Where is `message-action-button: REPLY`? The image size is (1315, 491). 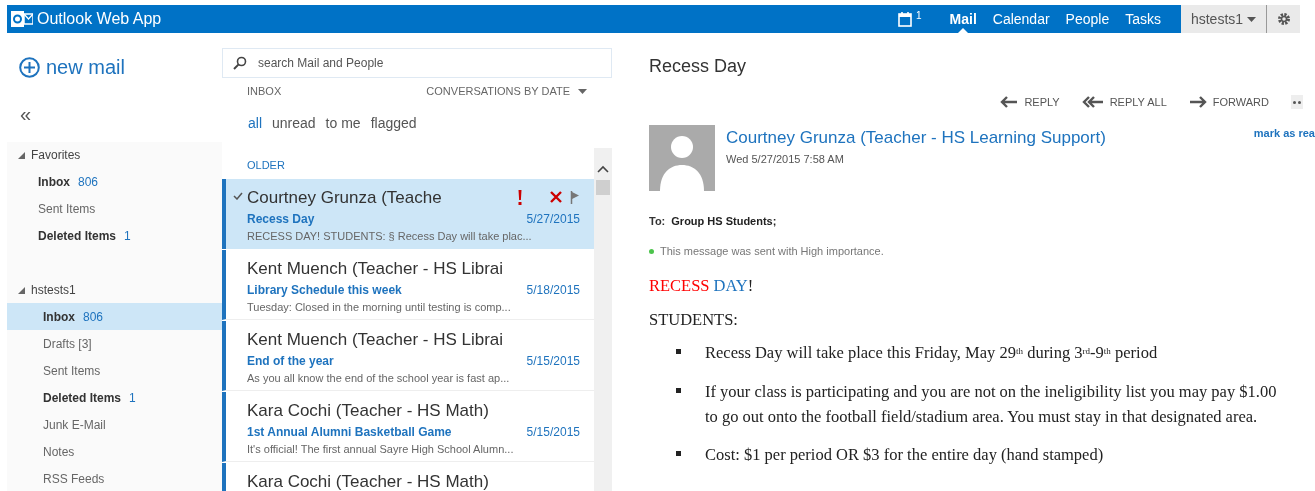 message-action-button: REPLY is located at coordinates (1030, 102).